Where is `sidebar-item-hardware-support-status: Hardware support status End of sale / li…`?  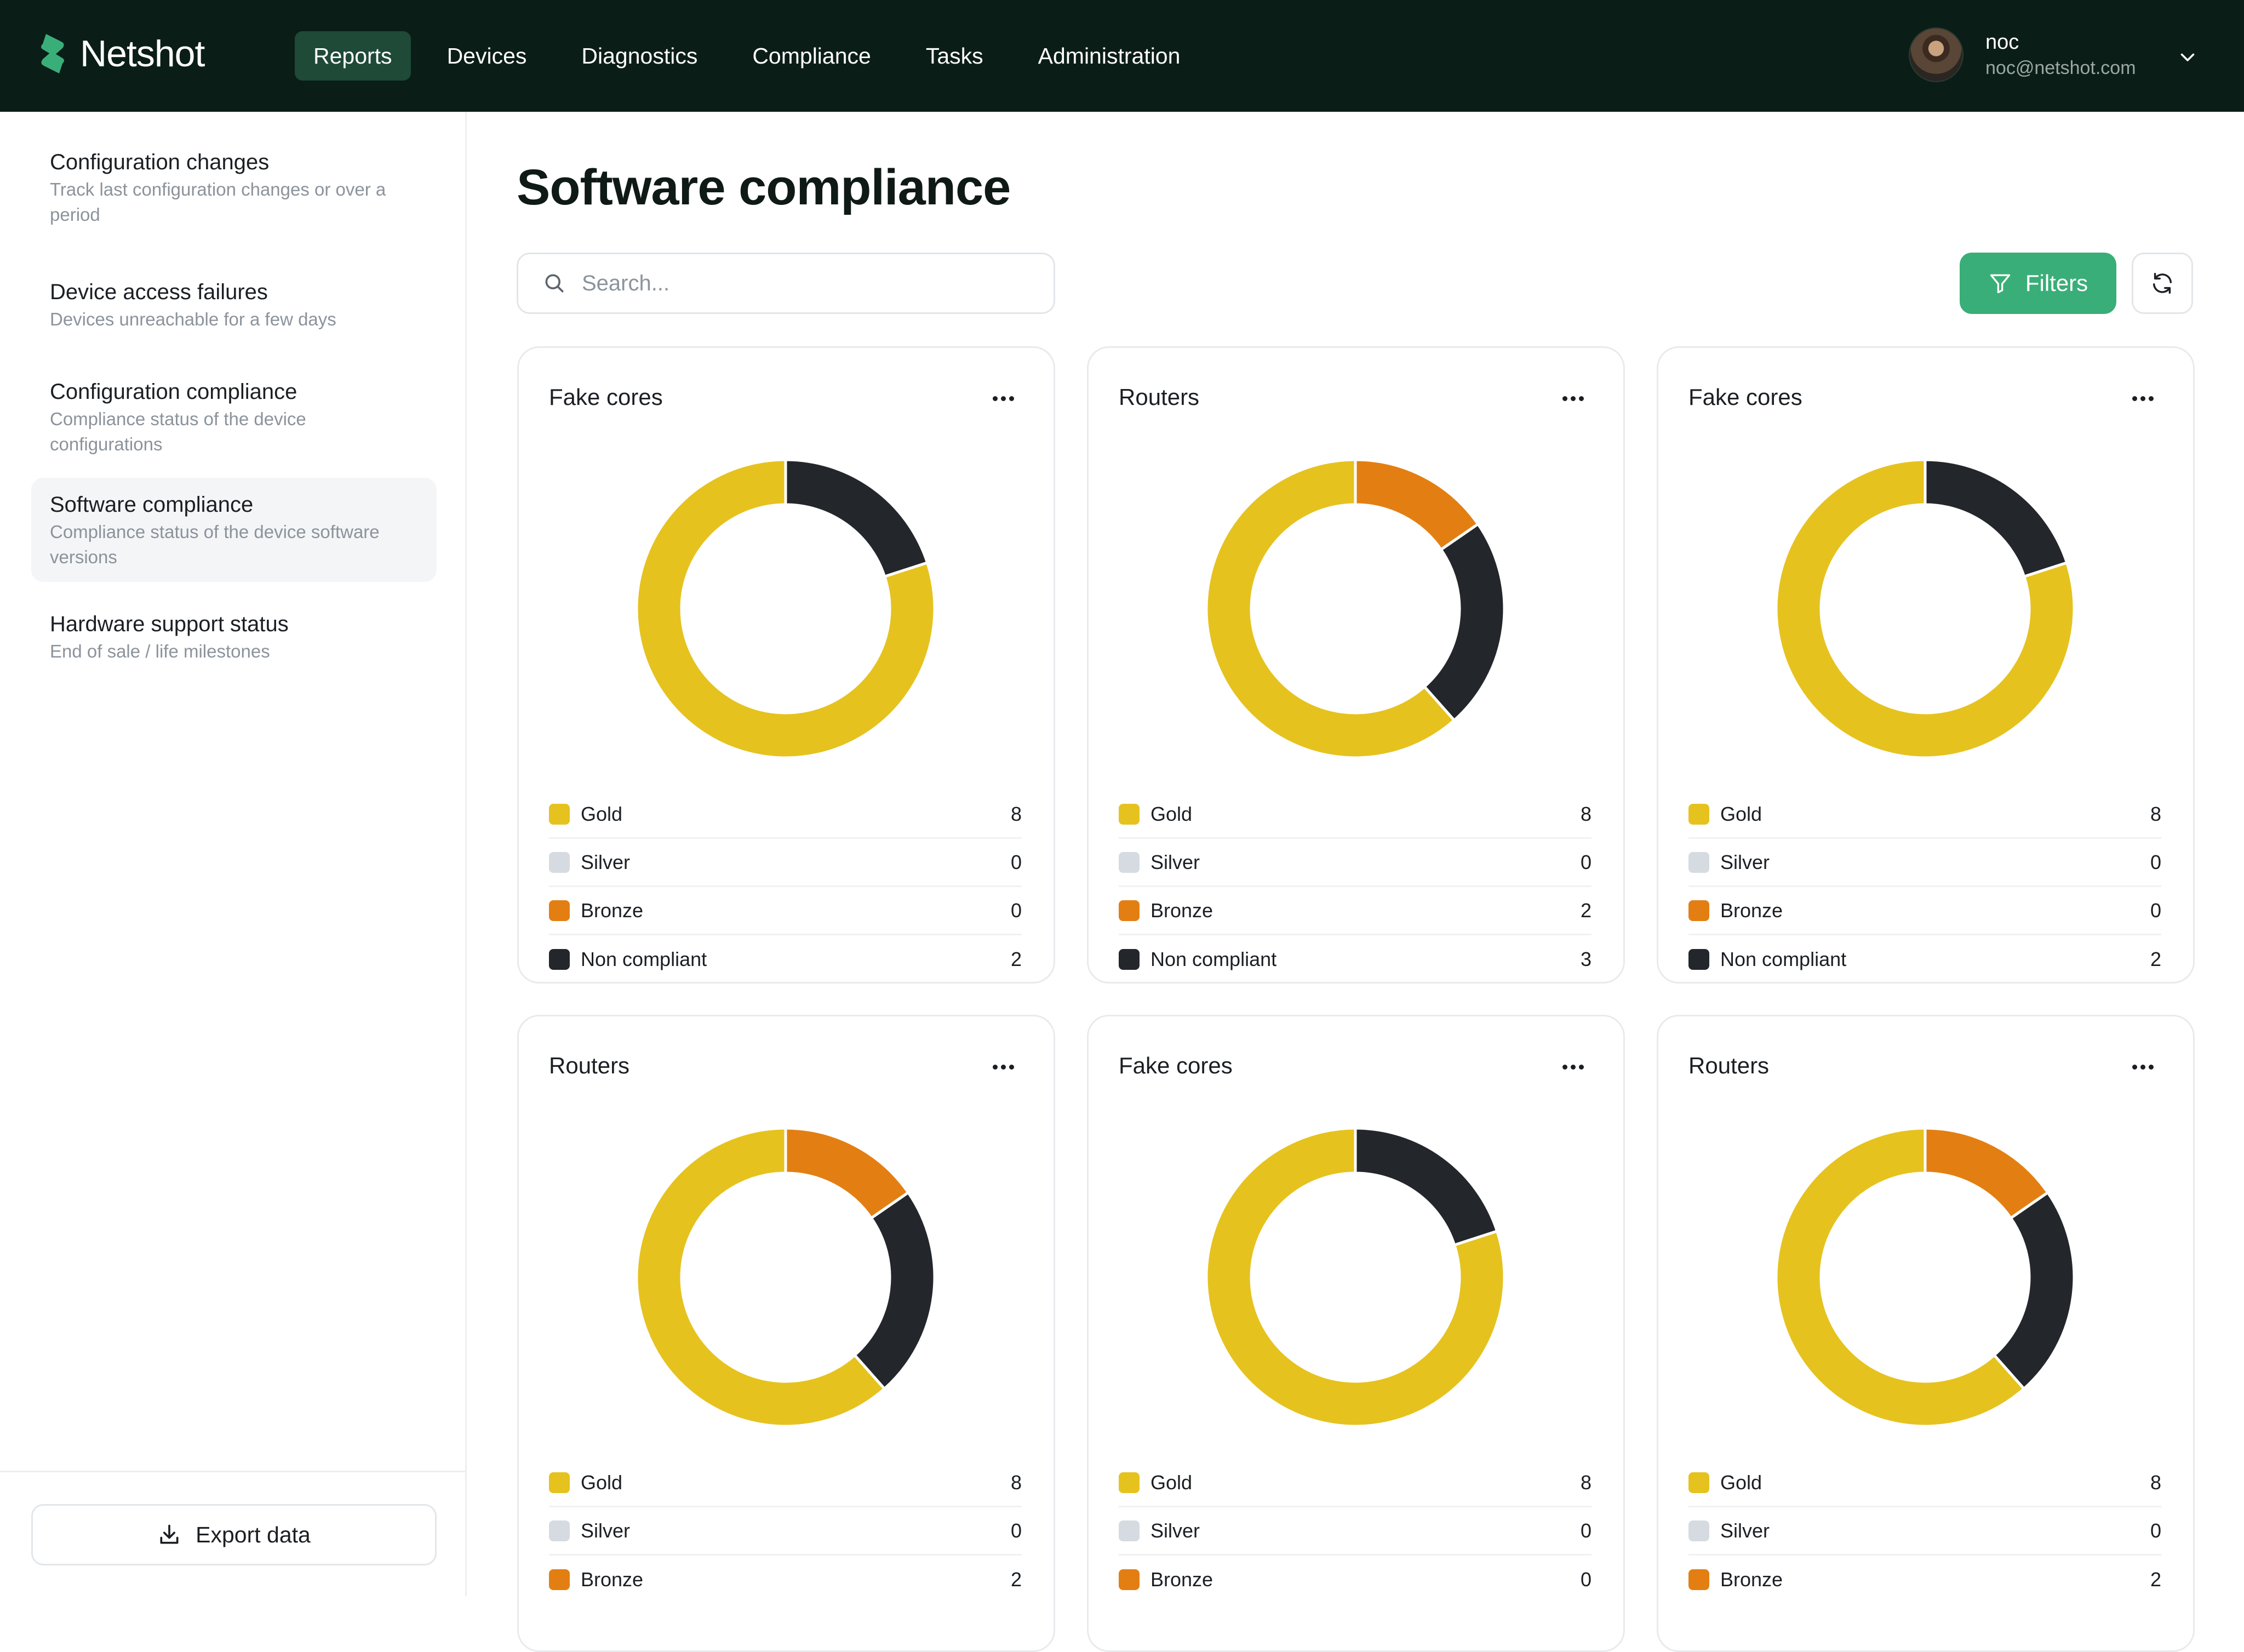
sidebar-item-hardware-support-status: Hardware support status End of sale / li… is located at coordinates (234, 636).